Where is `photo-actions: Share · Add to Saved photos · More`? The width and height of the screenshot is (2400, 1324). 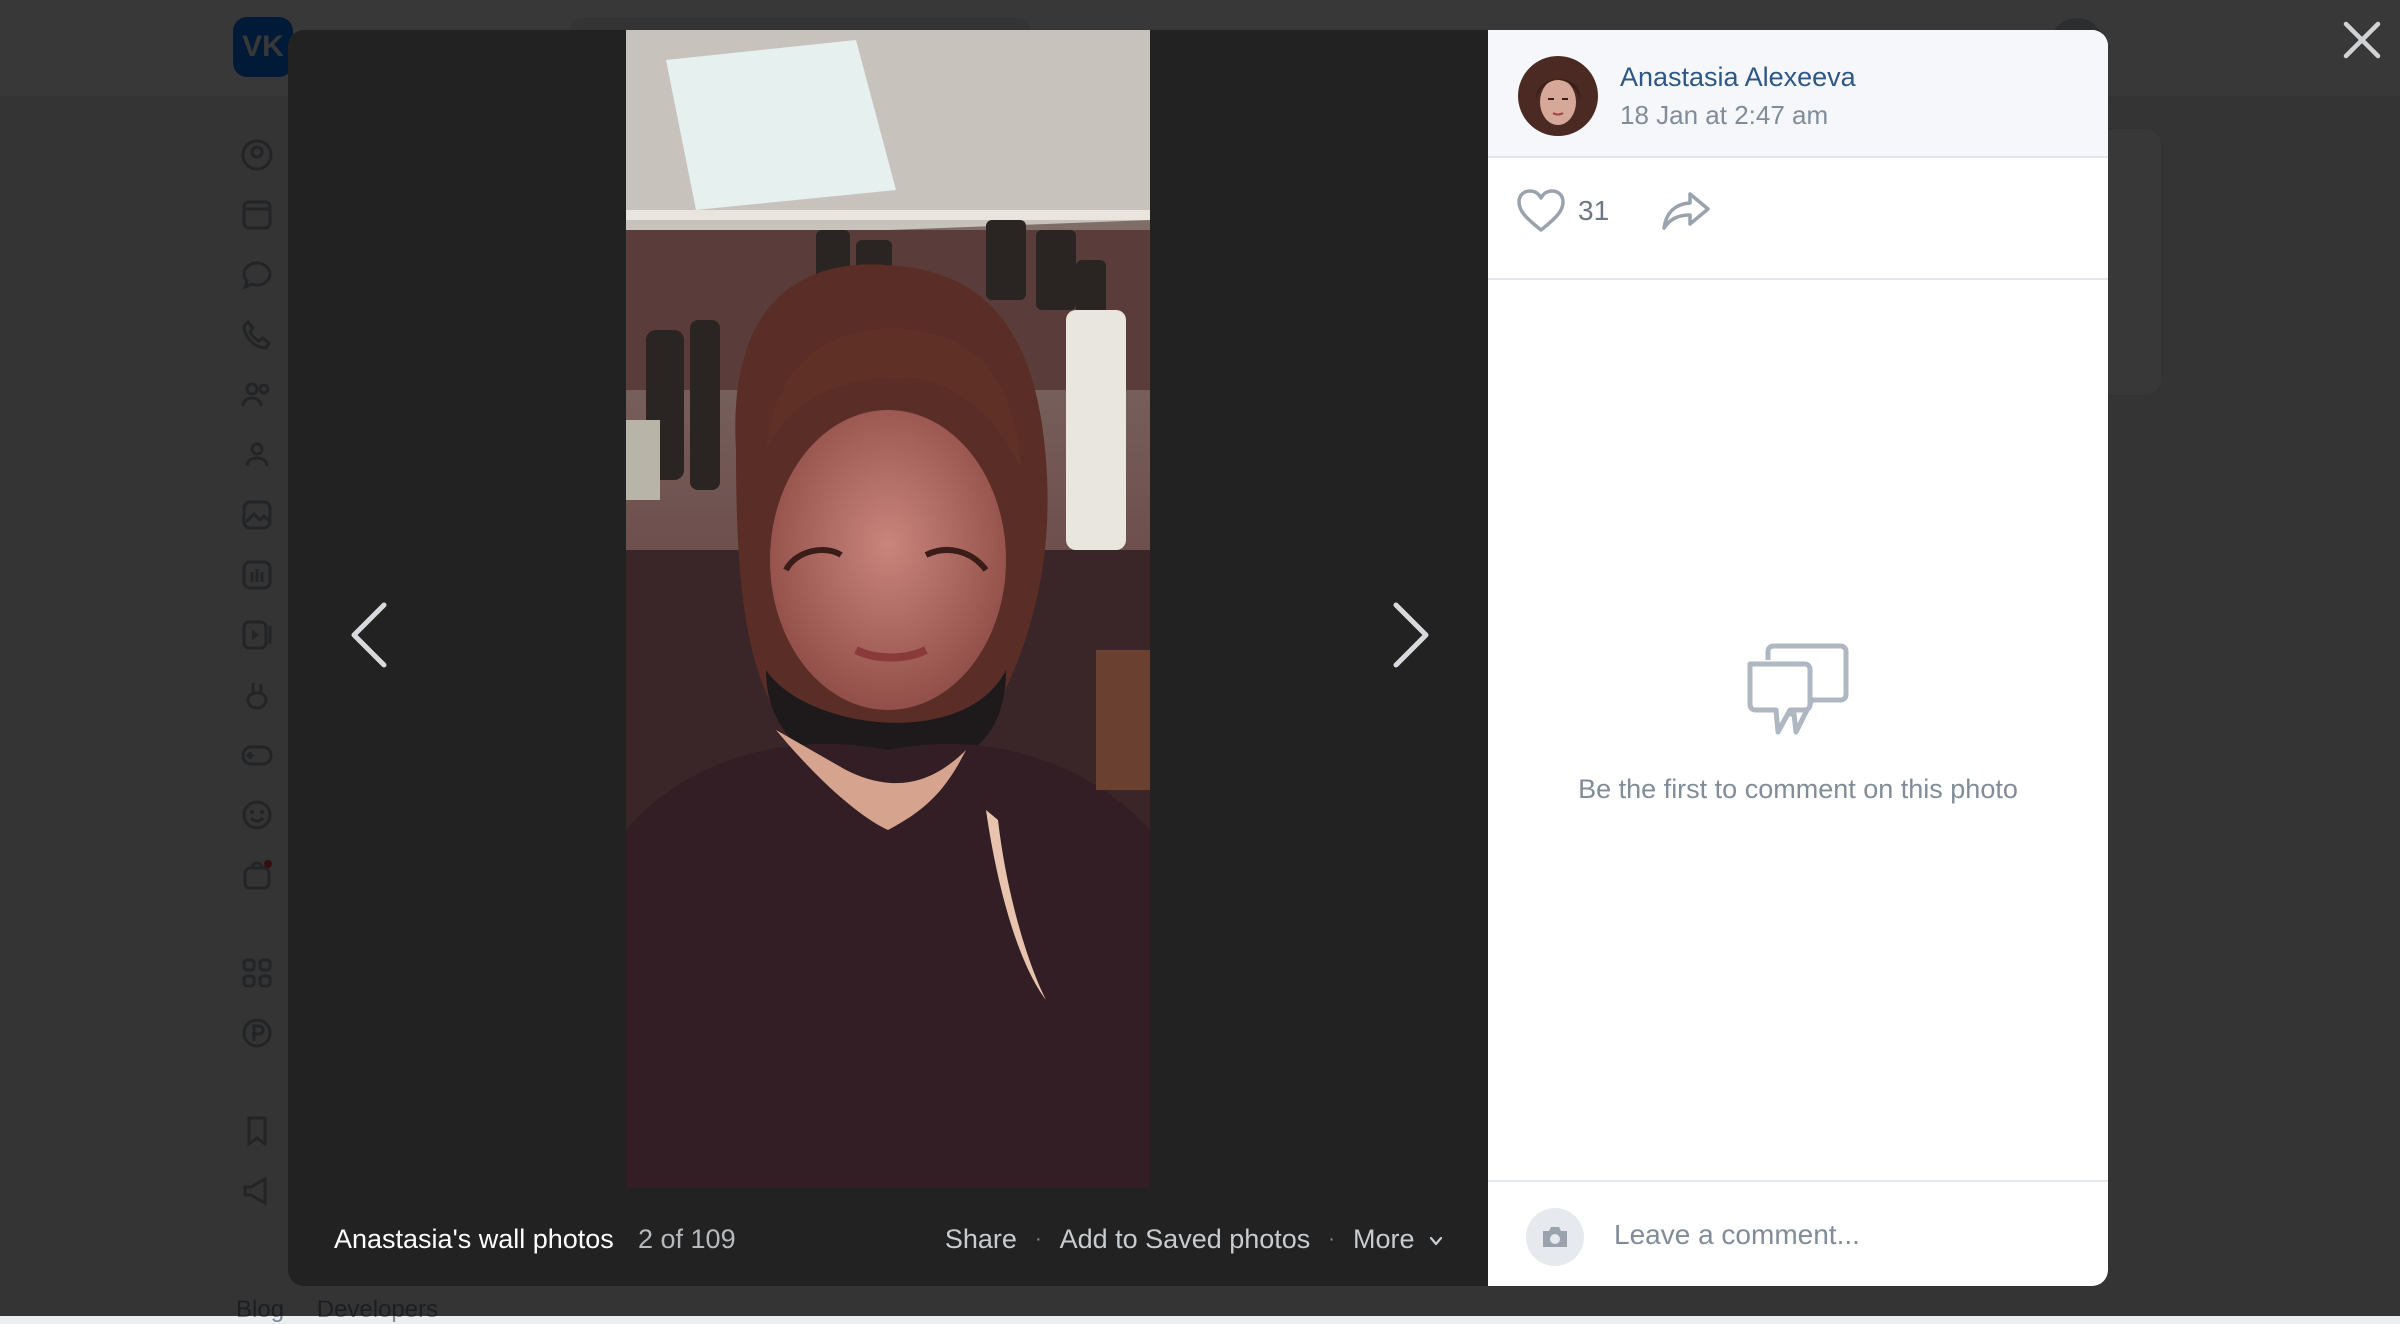
photo-actions: Share · Add to Saved photos · More is located at coordinates (1194, 1239).